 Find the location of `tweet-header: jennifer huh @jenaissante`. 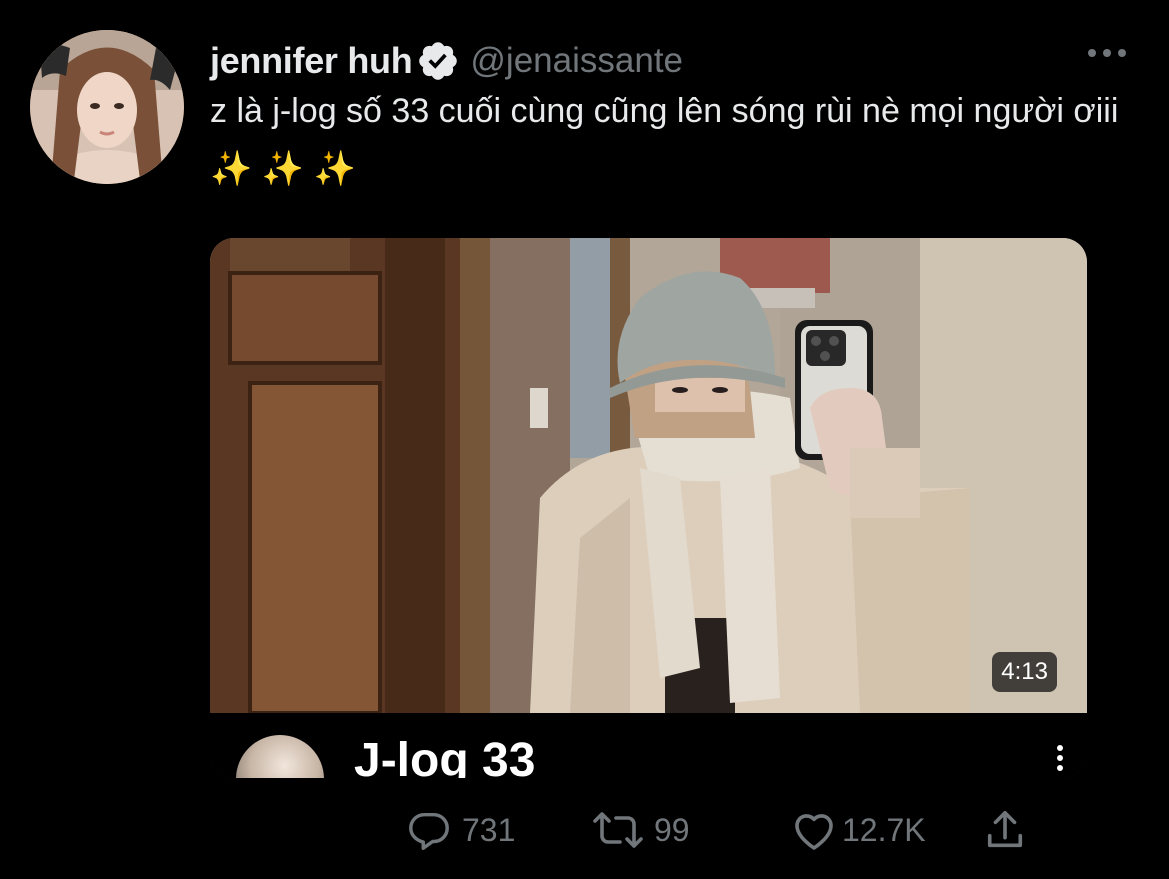

tweet-header: jennifer huh @jenaissante is located at coordinates (446, 61).